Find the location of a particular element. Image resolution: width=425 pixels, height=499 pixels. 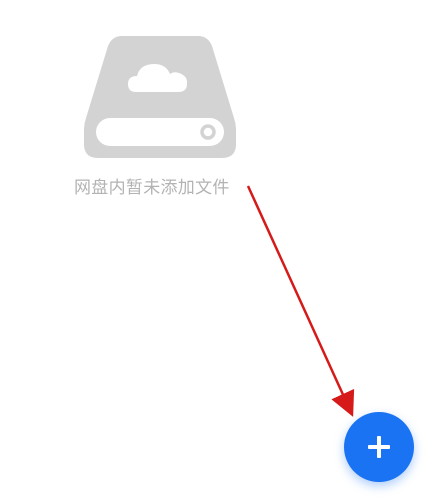

add-file-button is located at coordinates (379, 447).